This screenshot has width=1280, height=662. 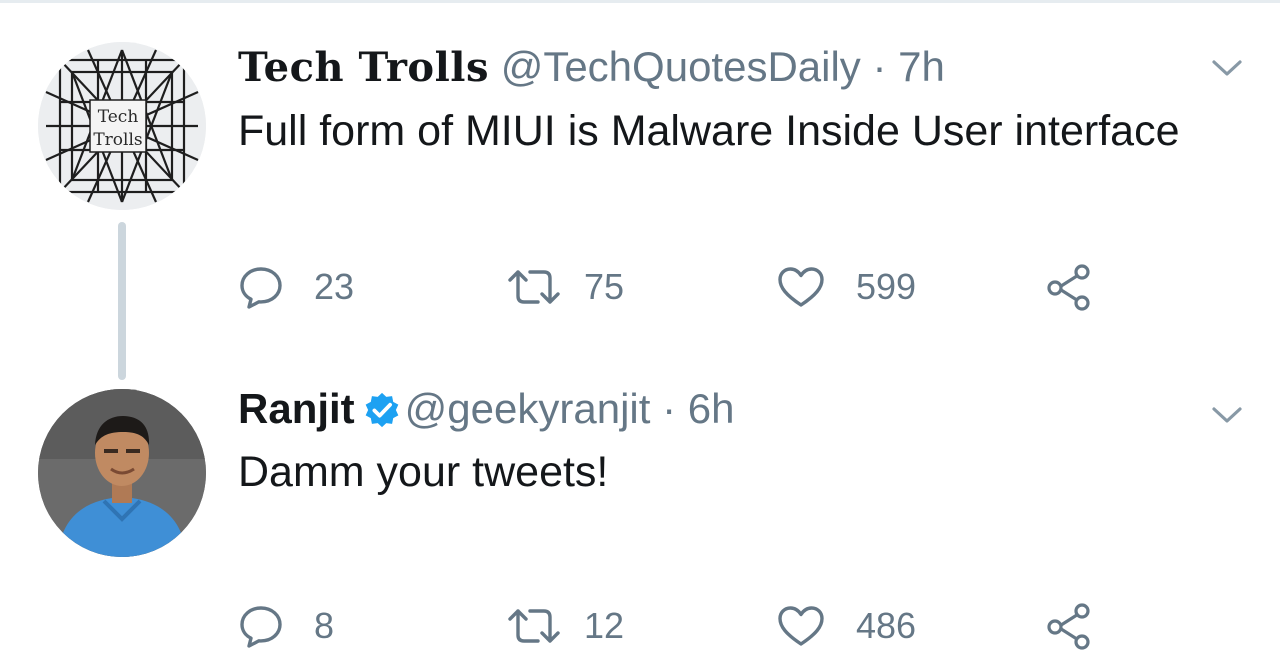 What do you see at coordinates (681, 66) in the screenshot?
I see `user-handle: @TechQuotesDaily` at bounding box center [681, 66].